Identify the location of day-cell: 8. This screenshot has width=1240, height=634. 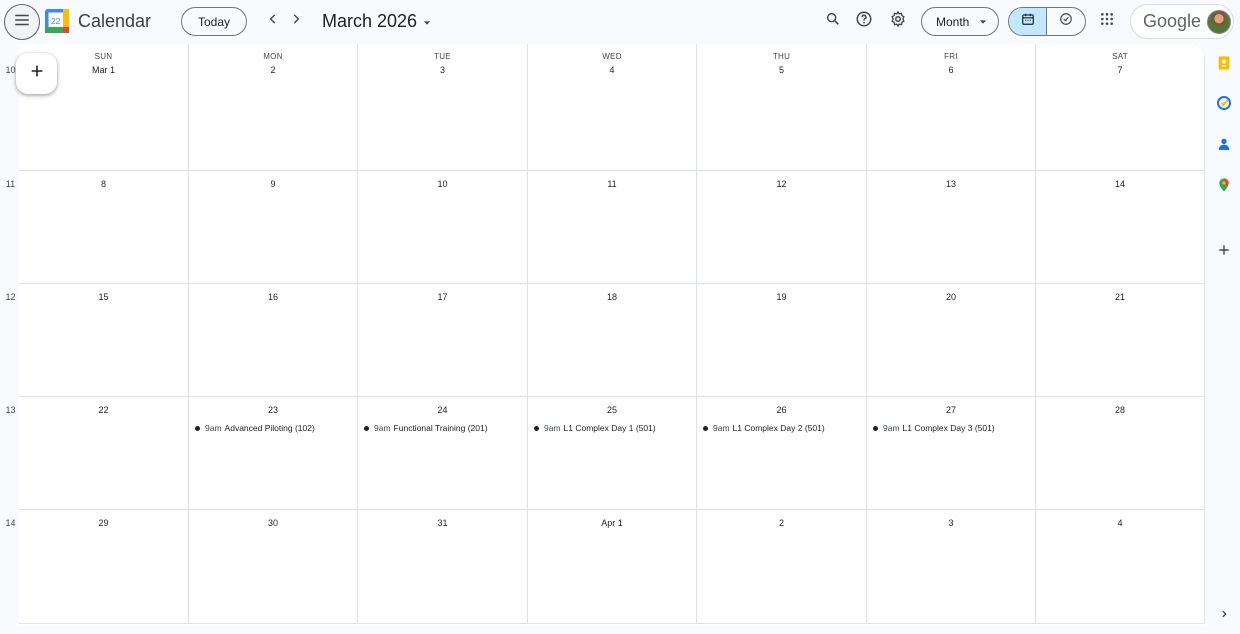
(104, 227).